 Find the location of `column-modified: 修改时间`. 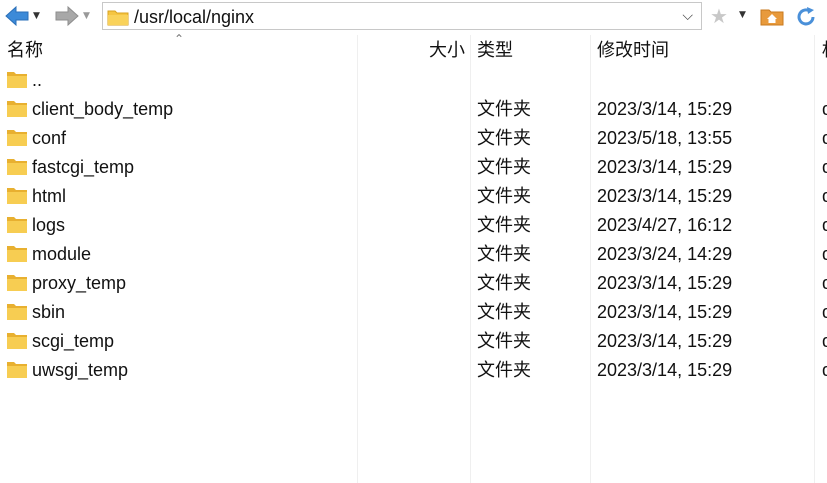

column-modified: 修改时间 is located at coordinates (633, 50).